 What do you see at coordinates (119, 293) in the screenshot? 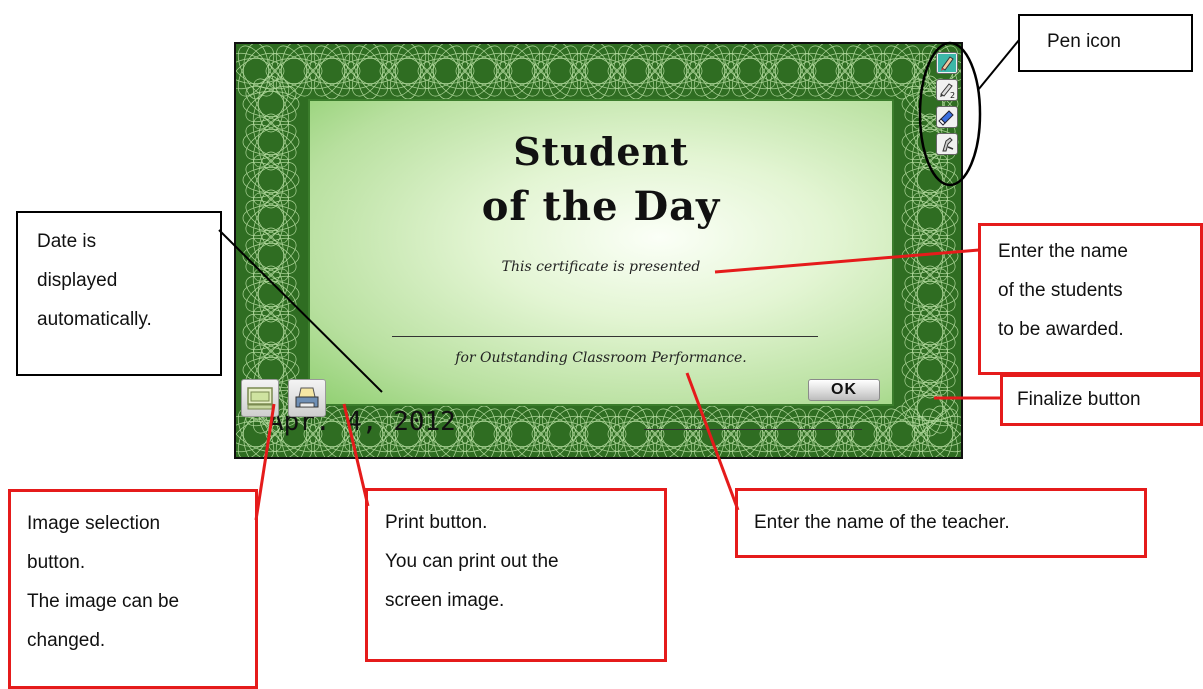
I see `callout-date: Date is displayed automatically.` at bounding box center [119, 293].